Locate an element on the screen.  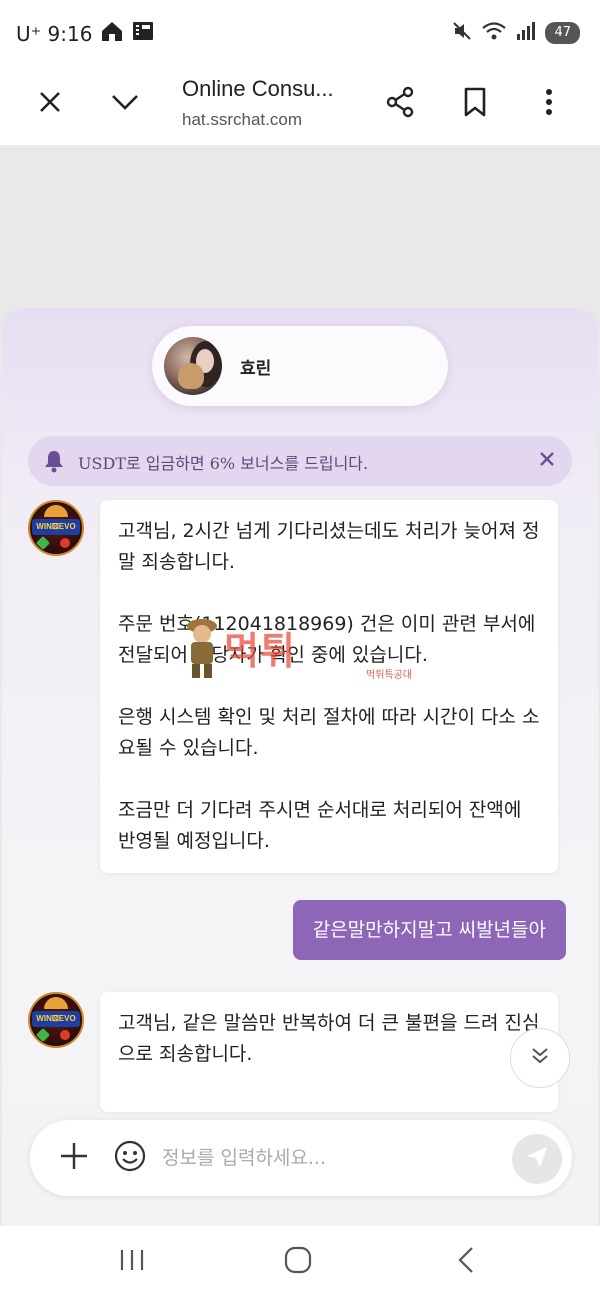
close-button is located at coordinates (50, 104).